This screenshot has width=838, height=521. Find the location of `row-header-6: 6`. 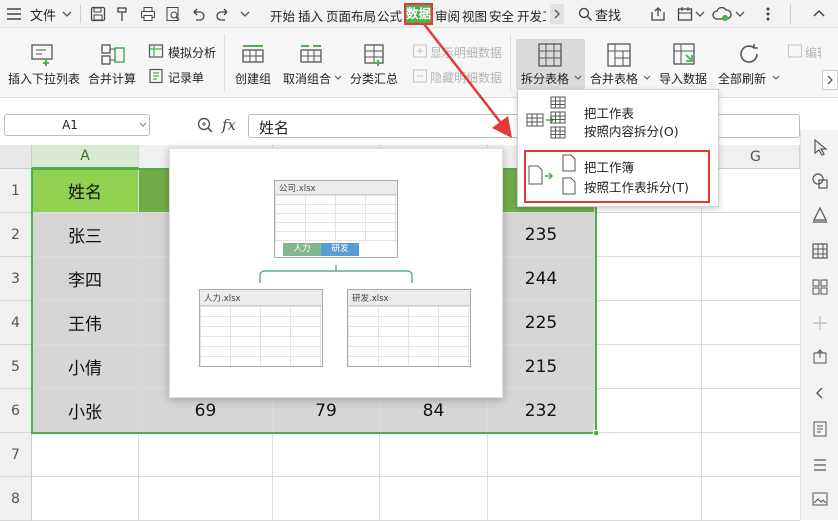

row-header-6: 6 is located at coordinates (16, 411).